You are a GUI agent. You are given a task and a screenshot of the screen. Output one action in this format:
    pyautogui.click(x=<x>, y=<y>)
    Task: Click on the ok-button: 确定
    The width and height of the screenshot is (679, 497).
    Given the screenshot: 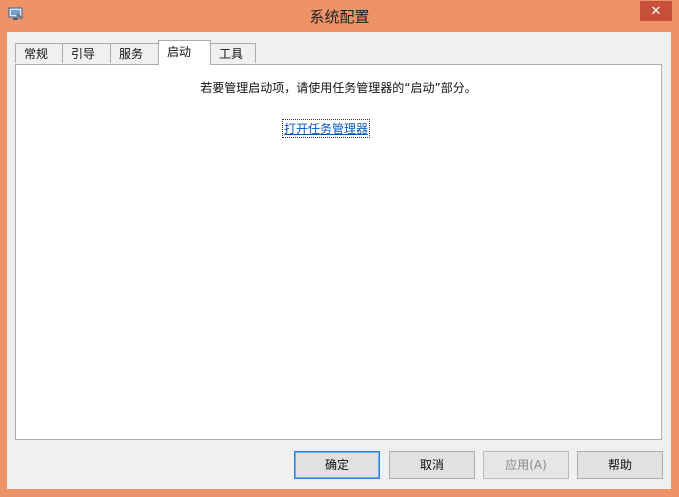 What is the action you would take?
    pyautogui.click(x=337, y=465)
    